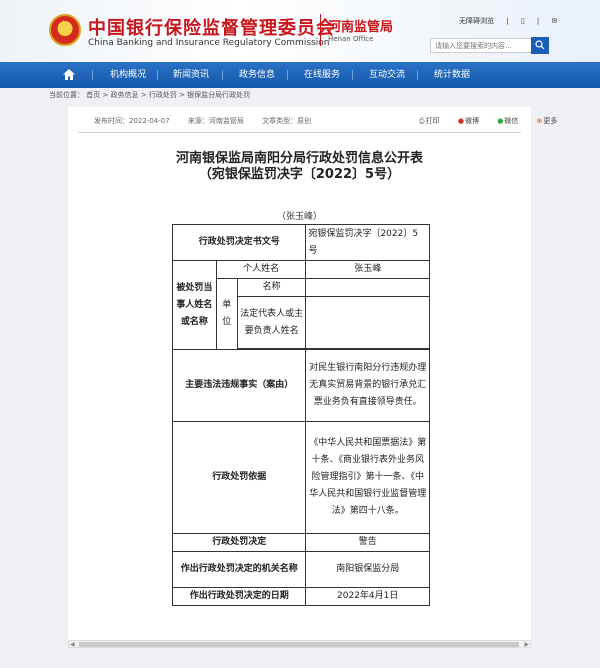  I want to click on header-tools: 无障碍浏览 | ▯ | ✉, so click(513, 21).